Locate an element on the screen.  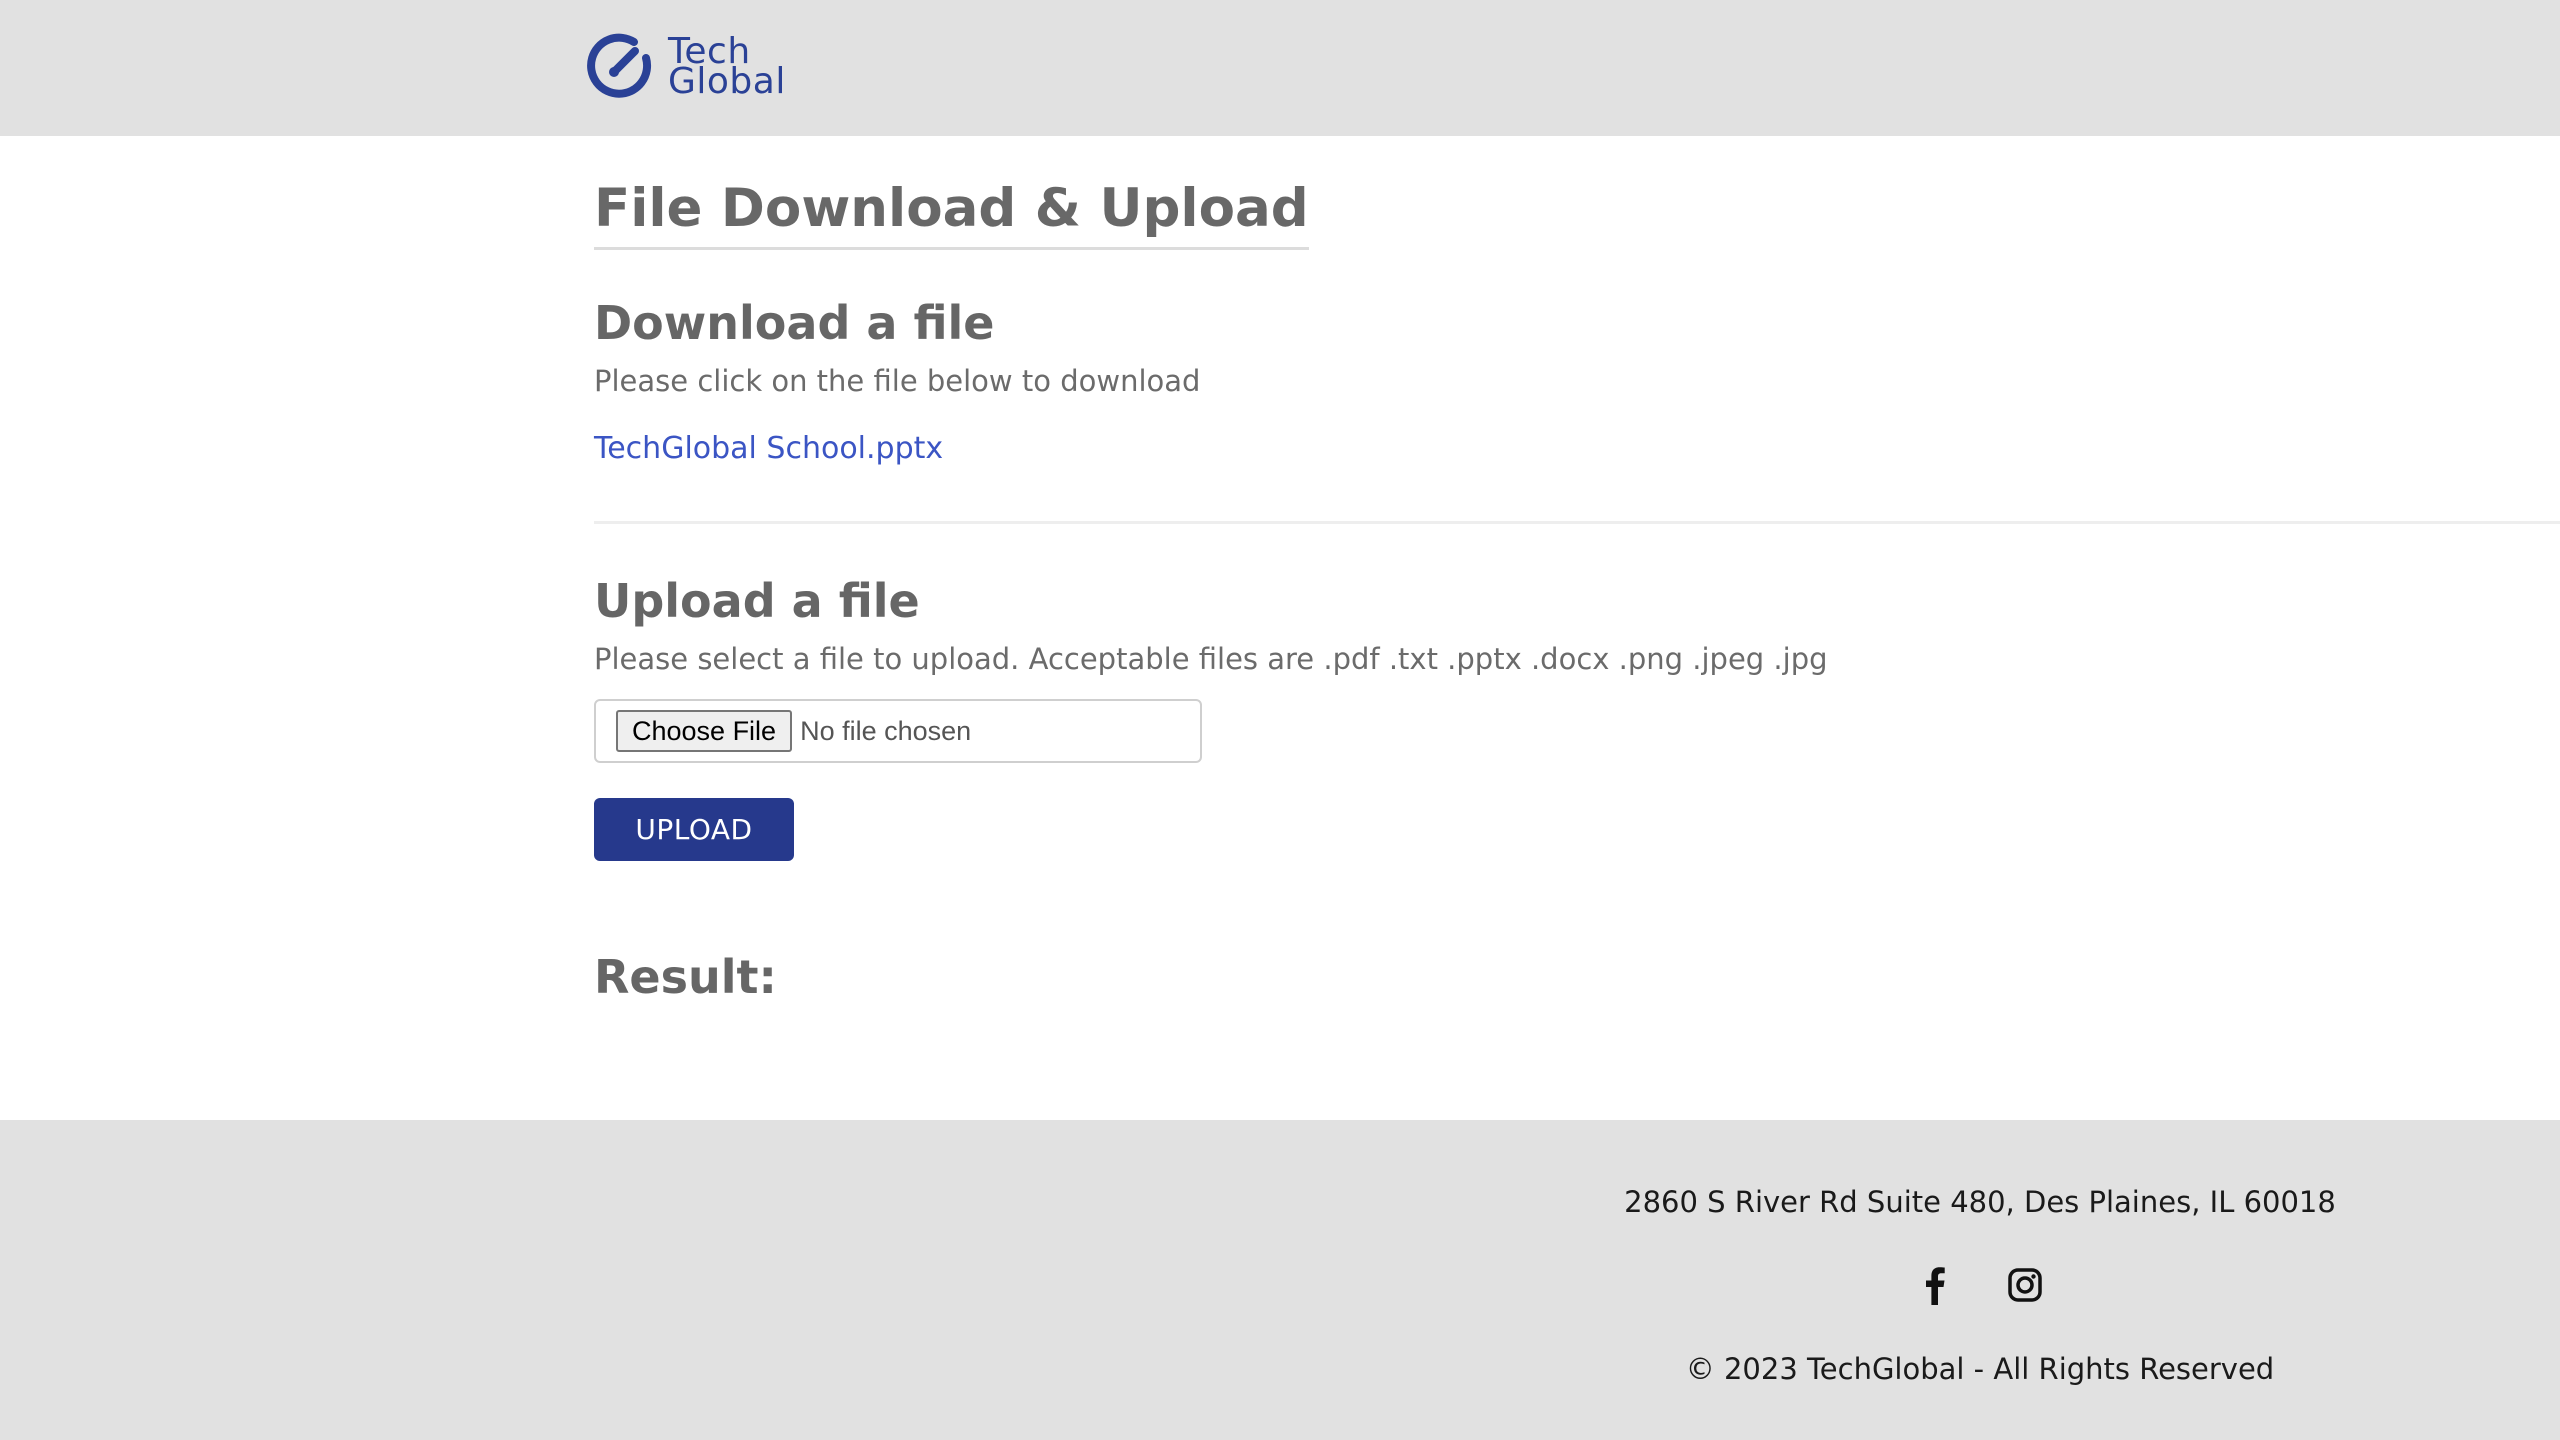
techglobal-logo: Tech Global is located at coordinates (685, 67).